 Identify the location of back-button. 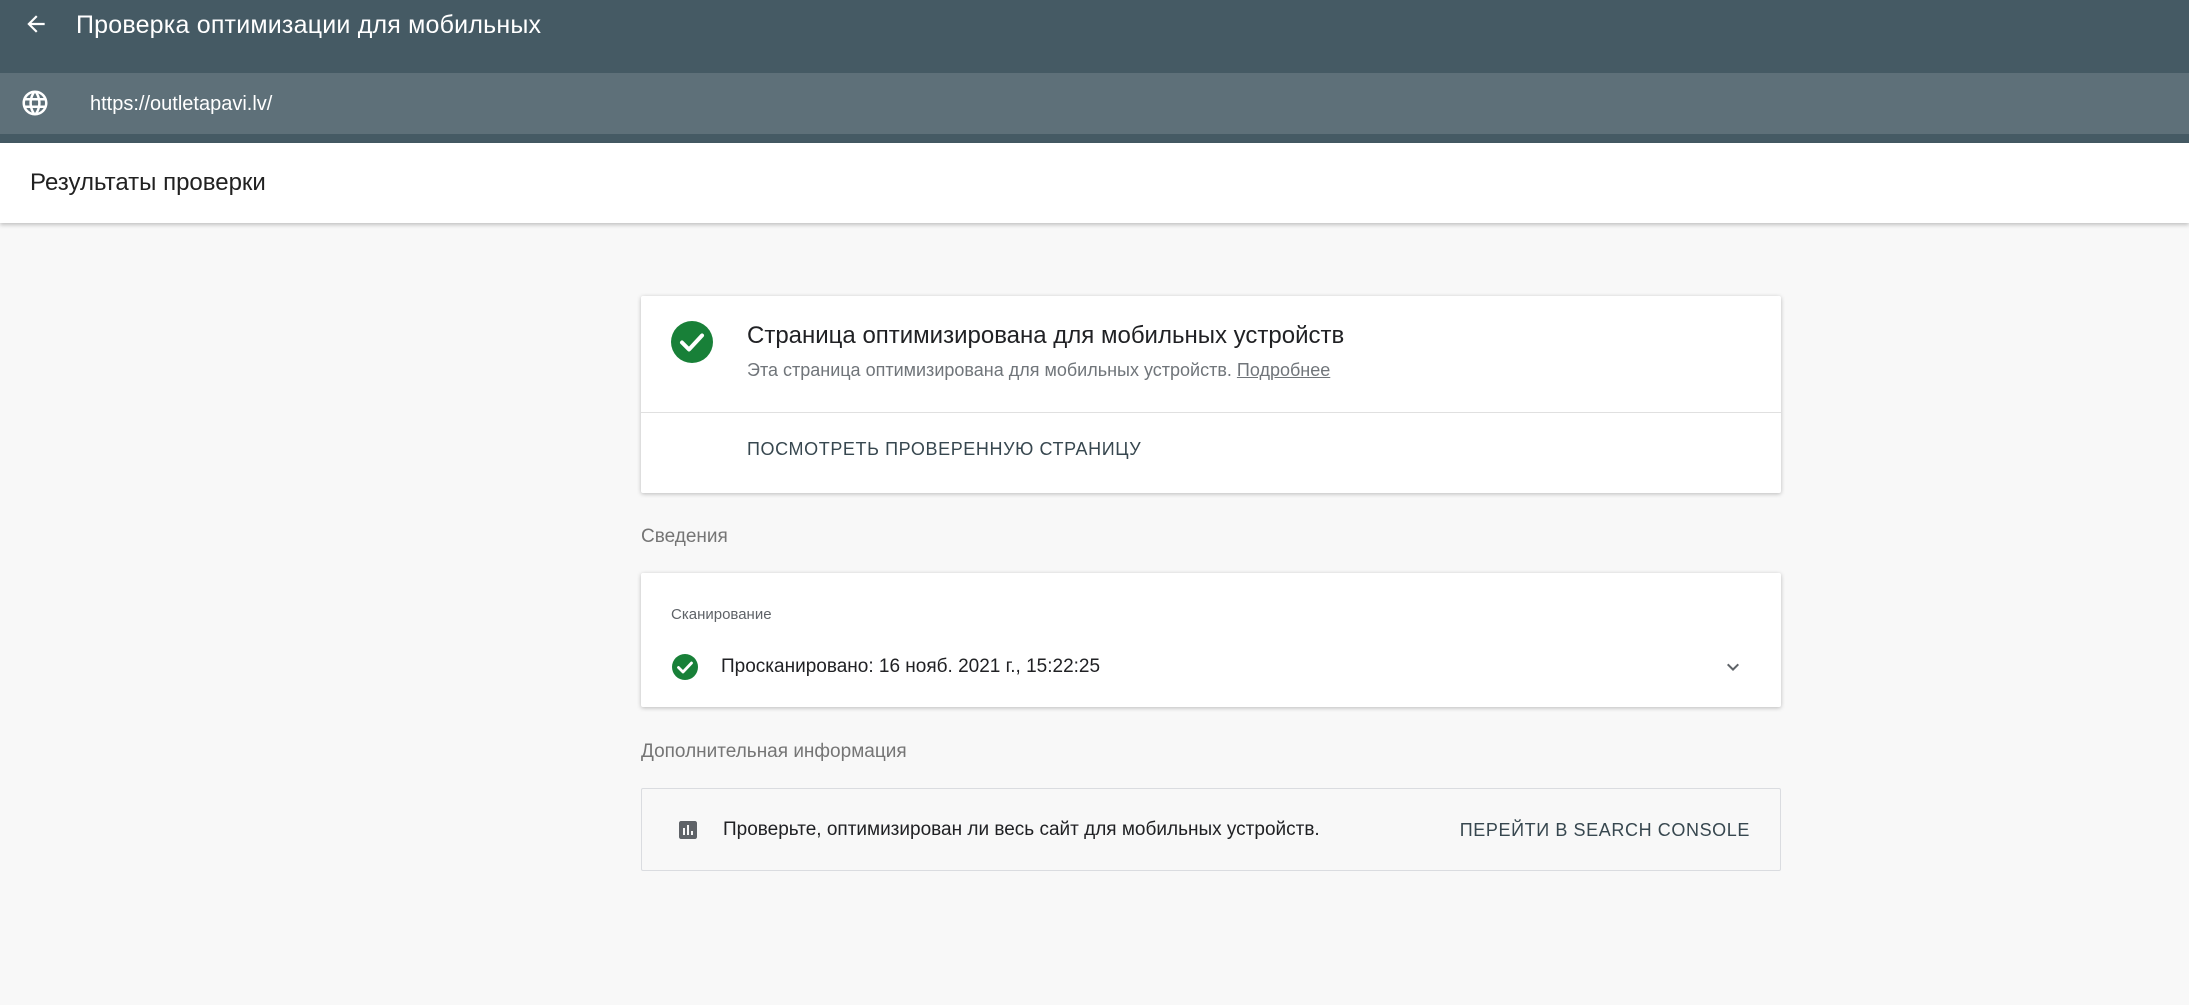
(36, 24).